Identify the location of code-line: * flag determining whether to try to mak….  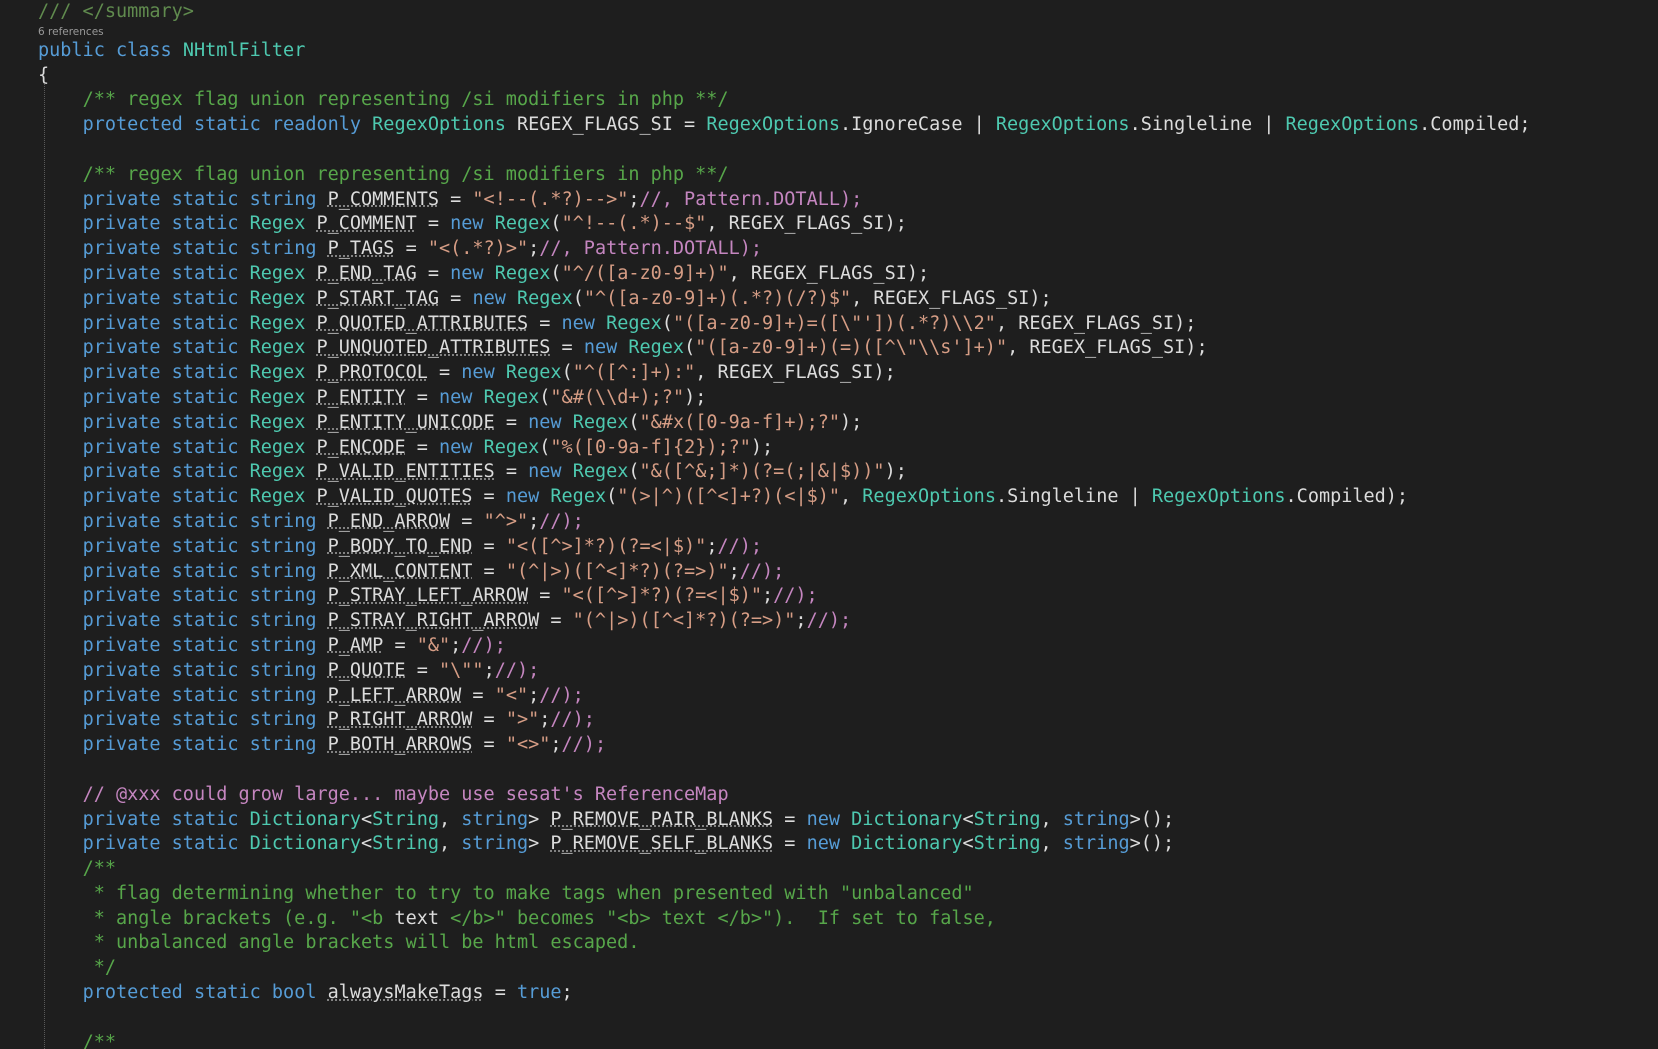
(848, 894).